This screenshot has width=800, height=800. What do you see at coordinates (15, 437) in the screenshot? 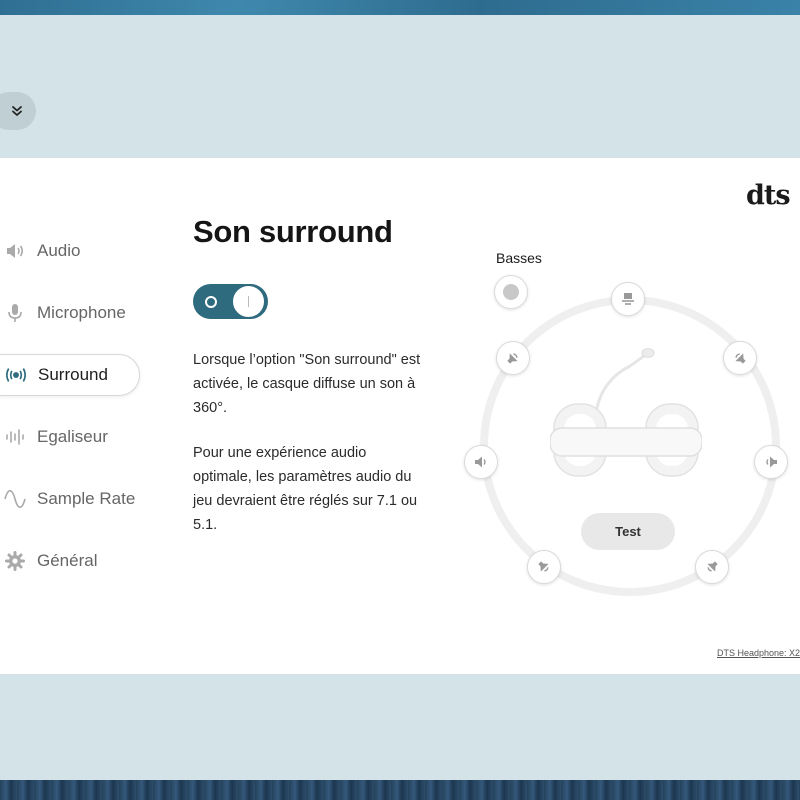
I see `equalizer-icon` at bounding box center [15, 437].